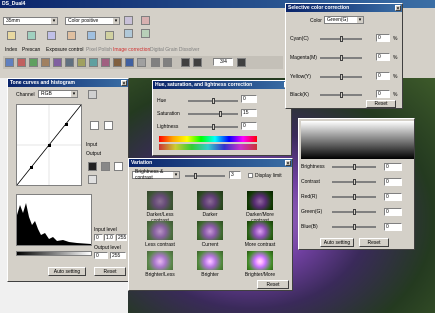 Image resolution: width=435 pixels, height=313 pixels. What do you see at coordinates (81, 62) in the screenshot?
I see `eyedrop-icon` at bounding box center [81, 62].